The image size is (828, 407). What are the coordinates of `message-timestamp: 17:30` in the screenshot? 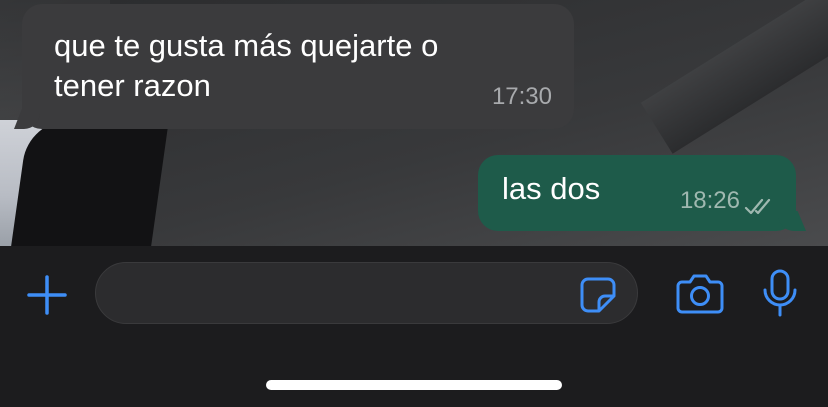 It's located at (521, 96).